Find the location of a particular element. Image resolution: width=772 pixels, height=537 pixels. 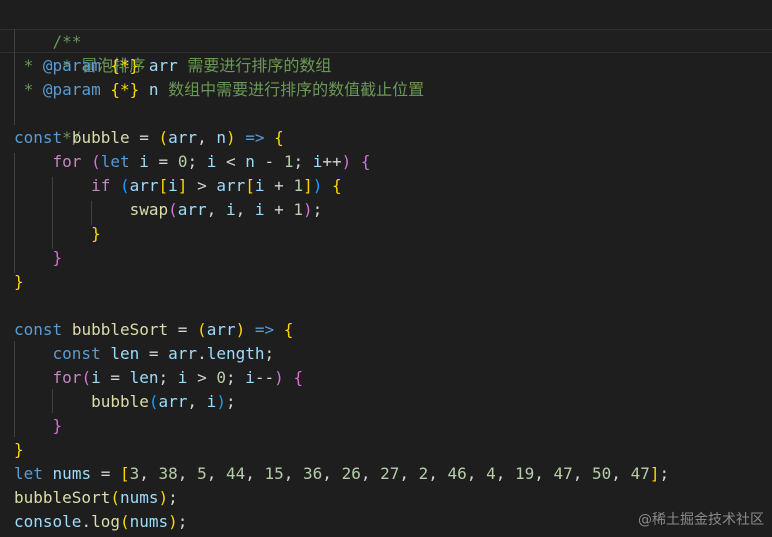

function-call-bubbleSort: bubbleSort is located at coordinates (62, 497).